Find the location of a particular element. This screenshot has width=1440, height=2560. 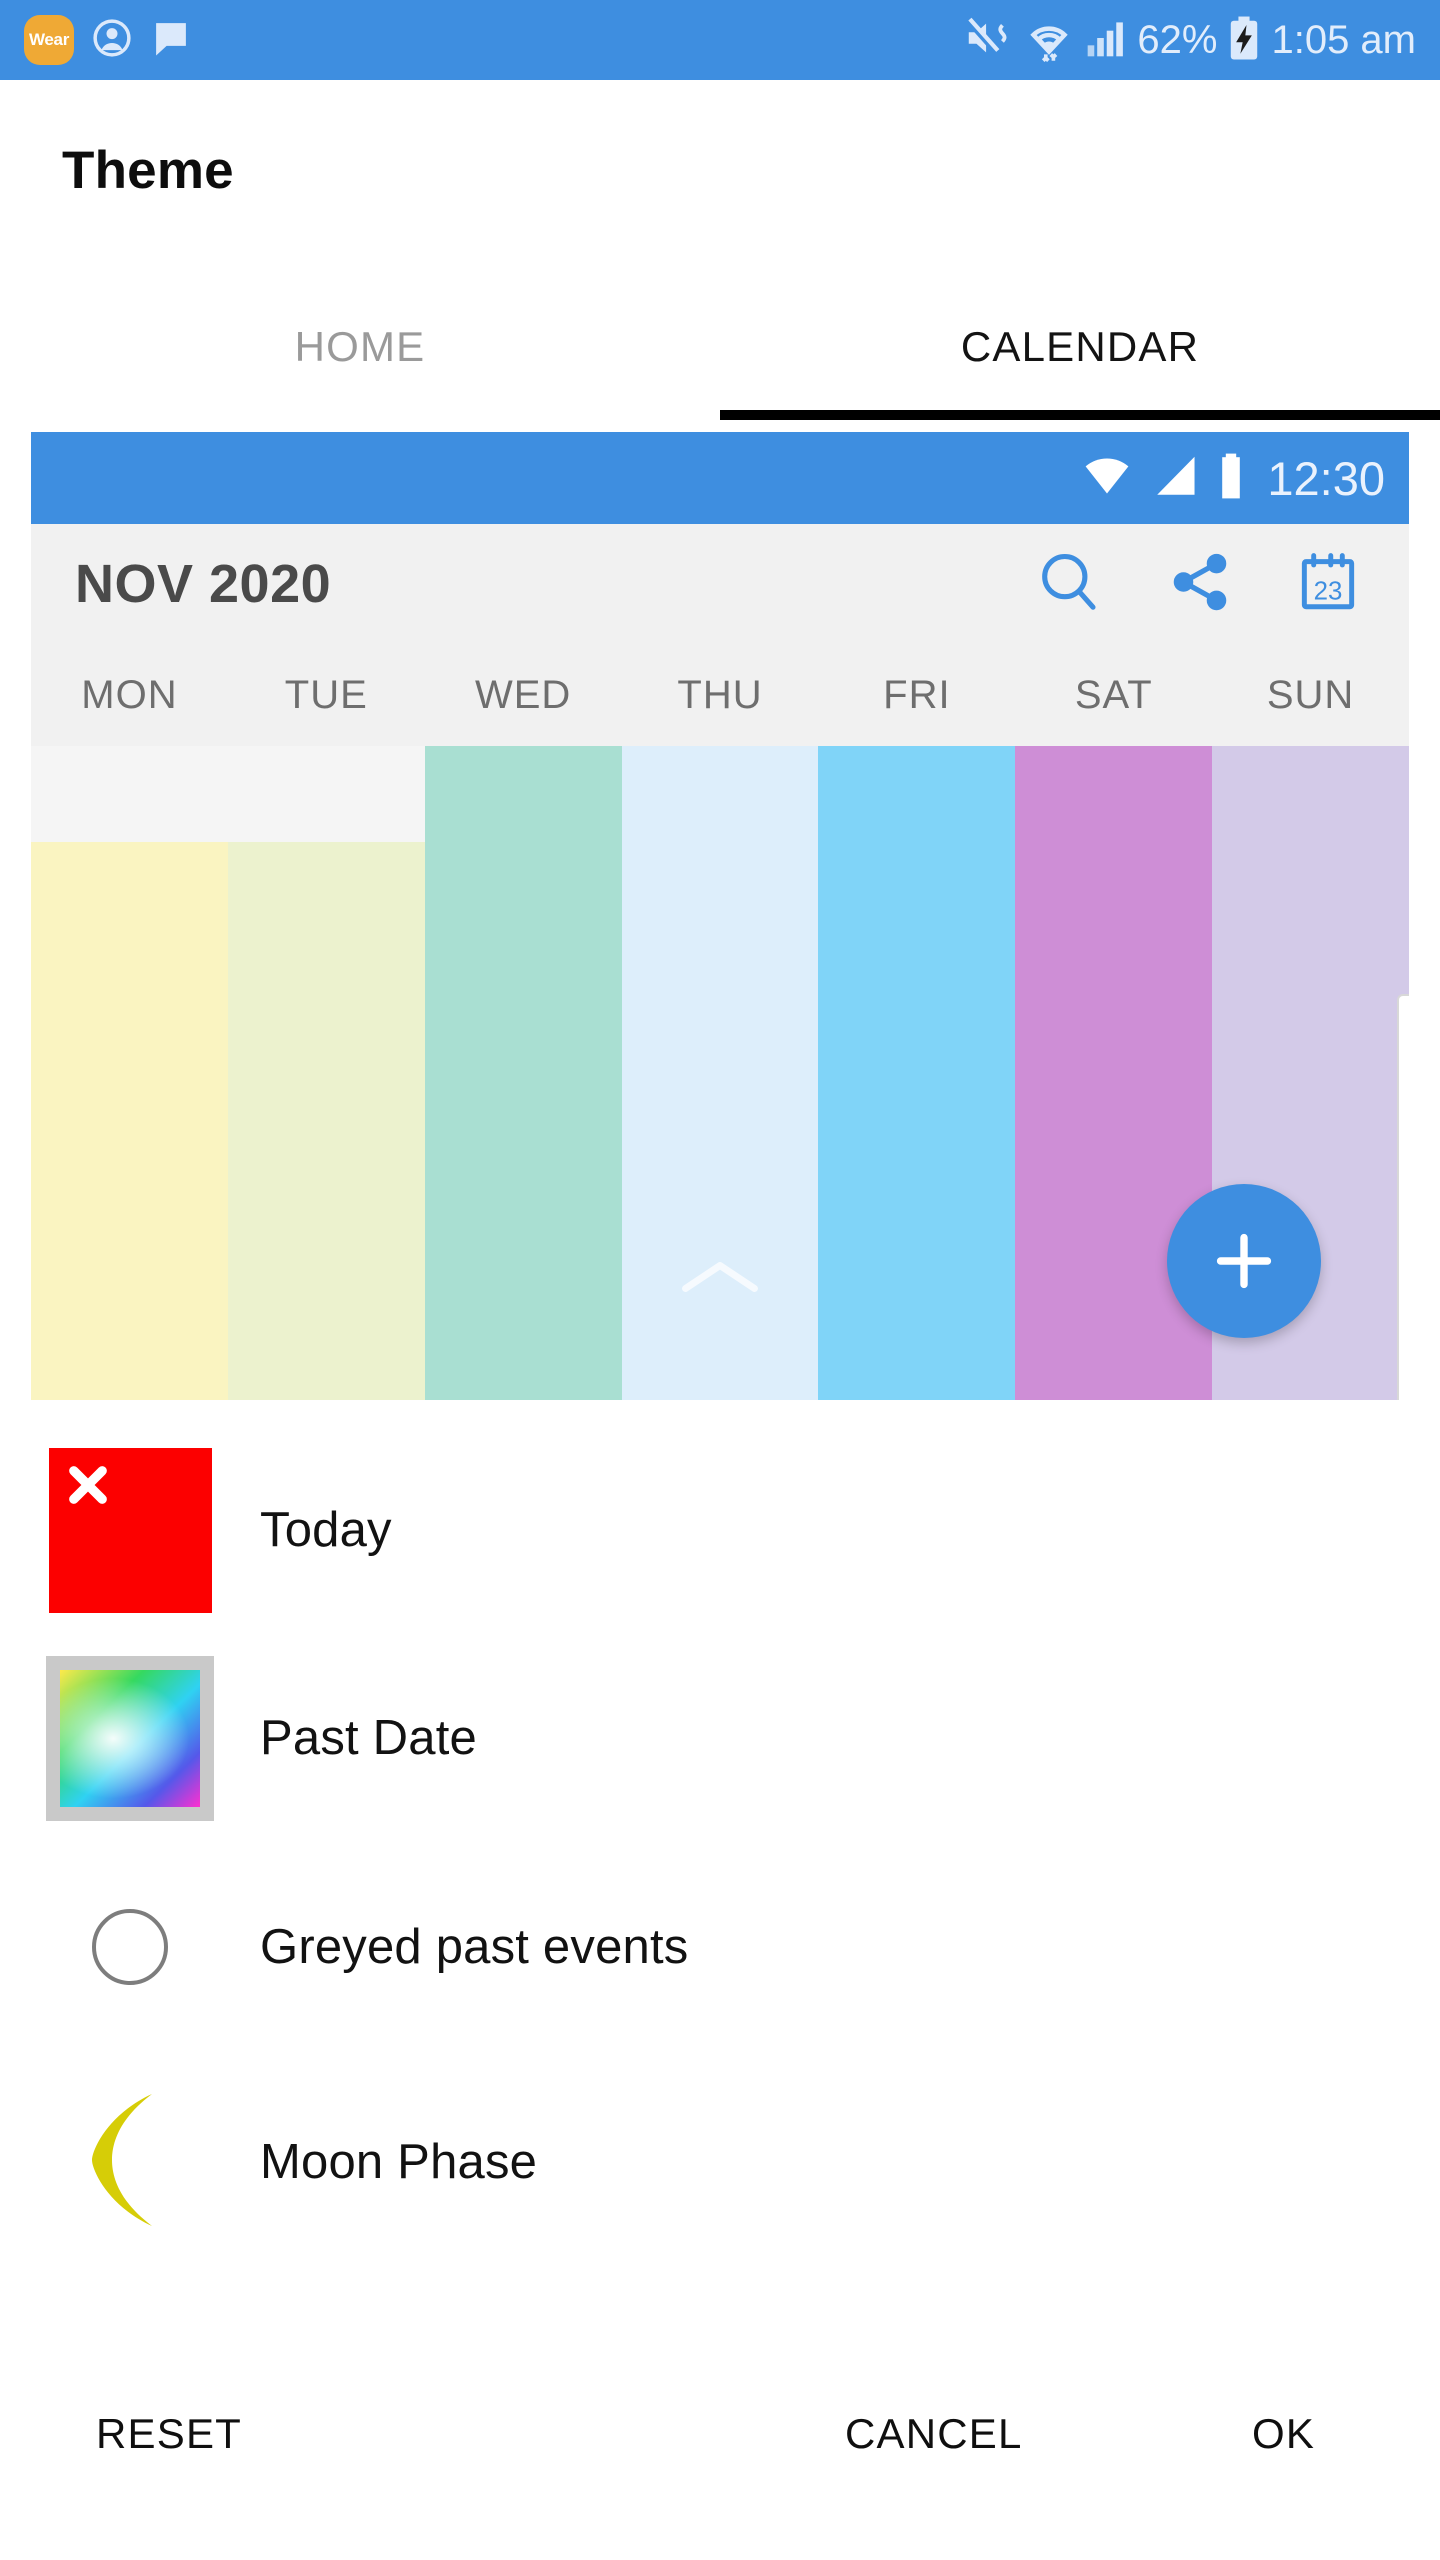

preview-weekday-row: MON TUE WED THU FRI SAT SUN is located at coordinates (720, 695).